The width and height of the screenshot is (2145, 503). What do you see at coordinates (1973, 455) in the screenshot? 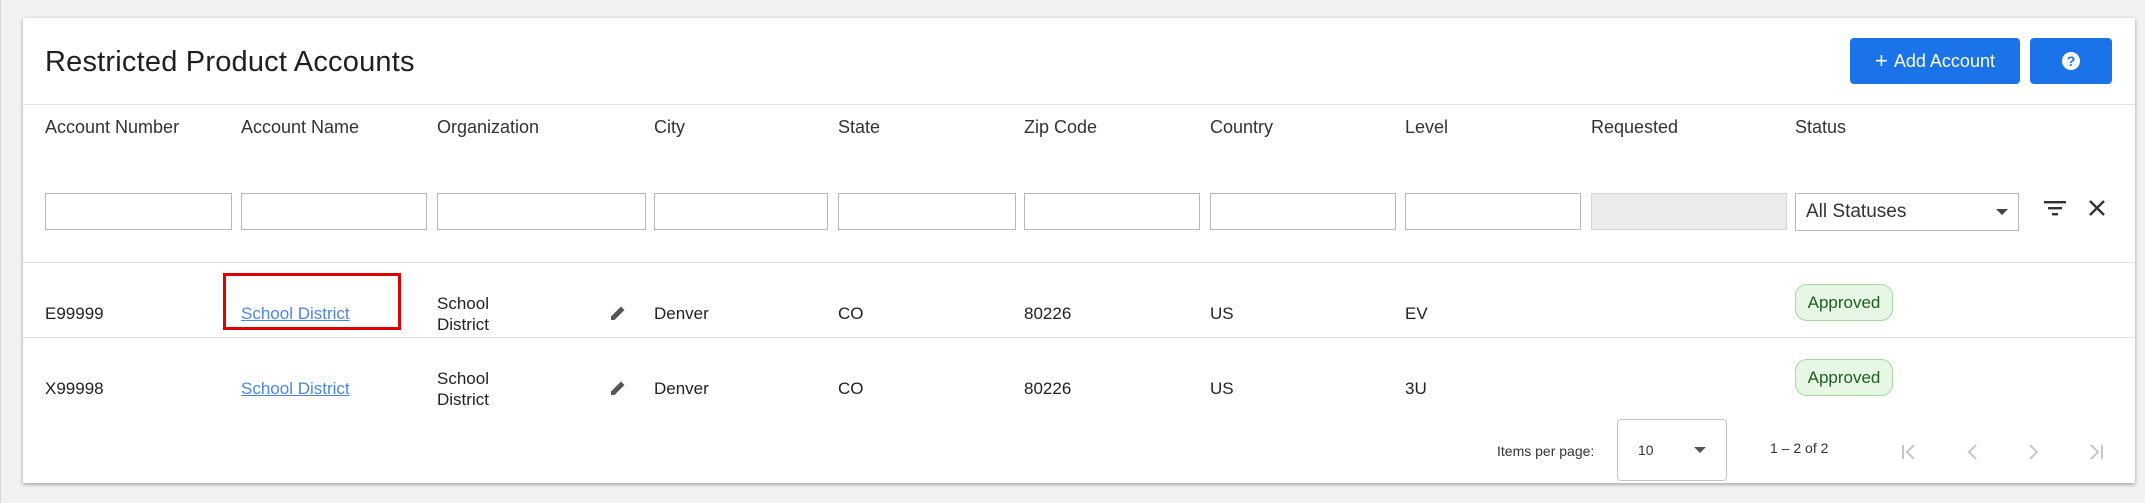
I see `previous-page-icon` at bounding box center [1973, 455].